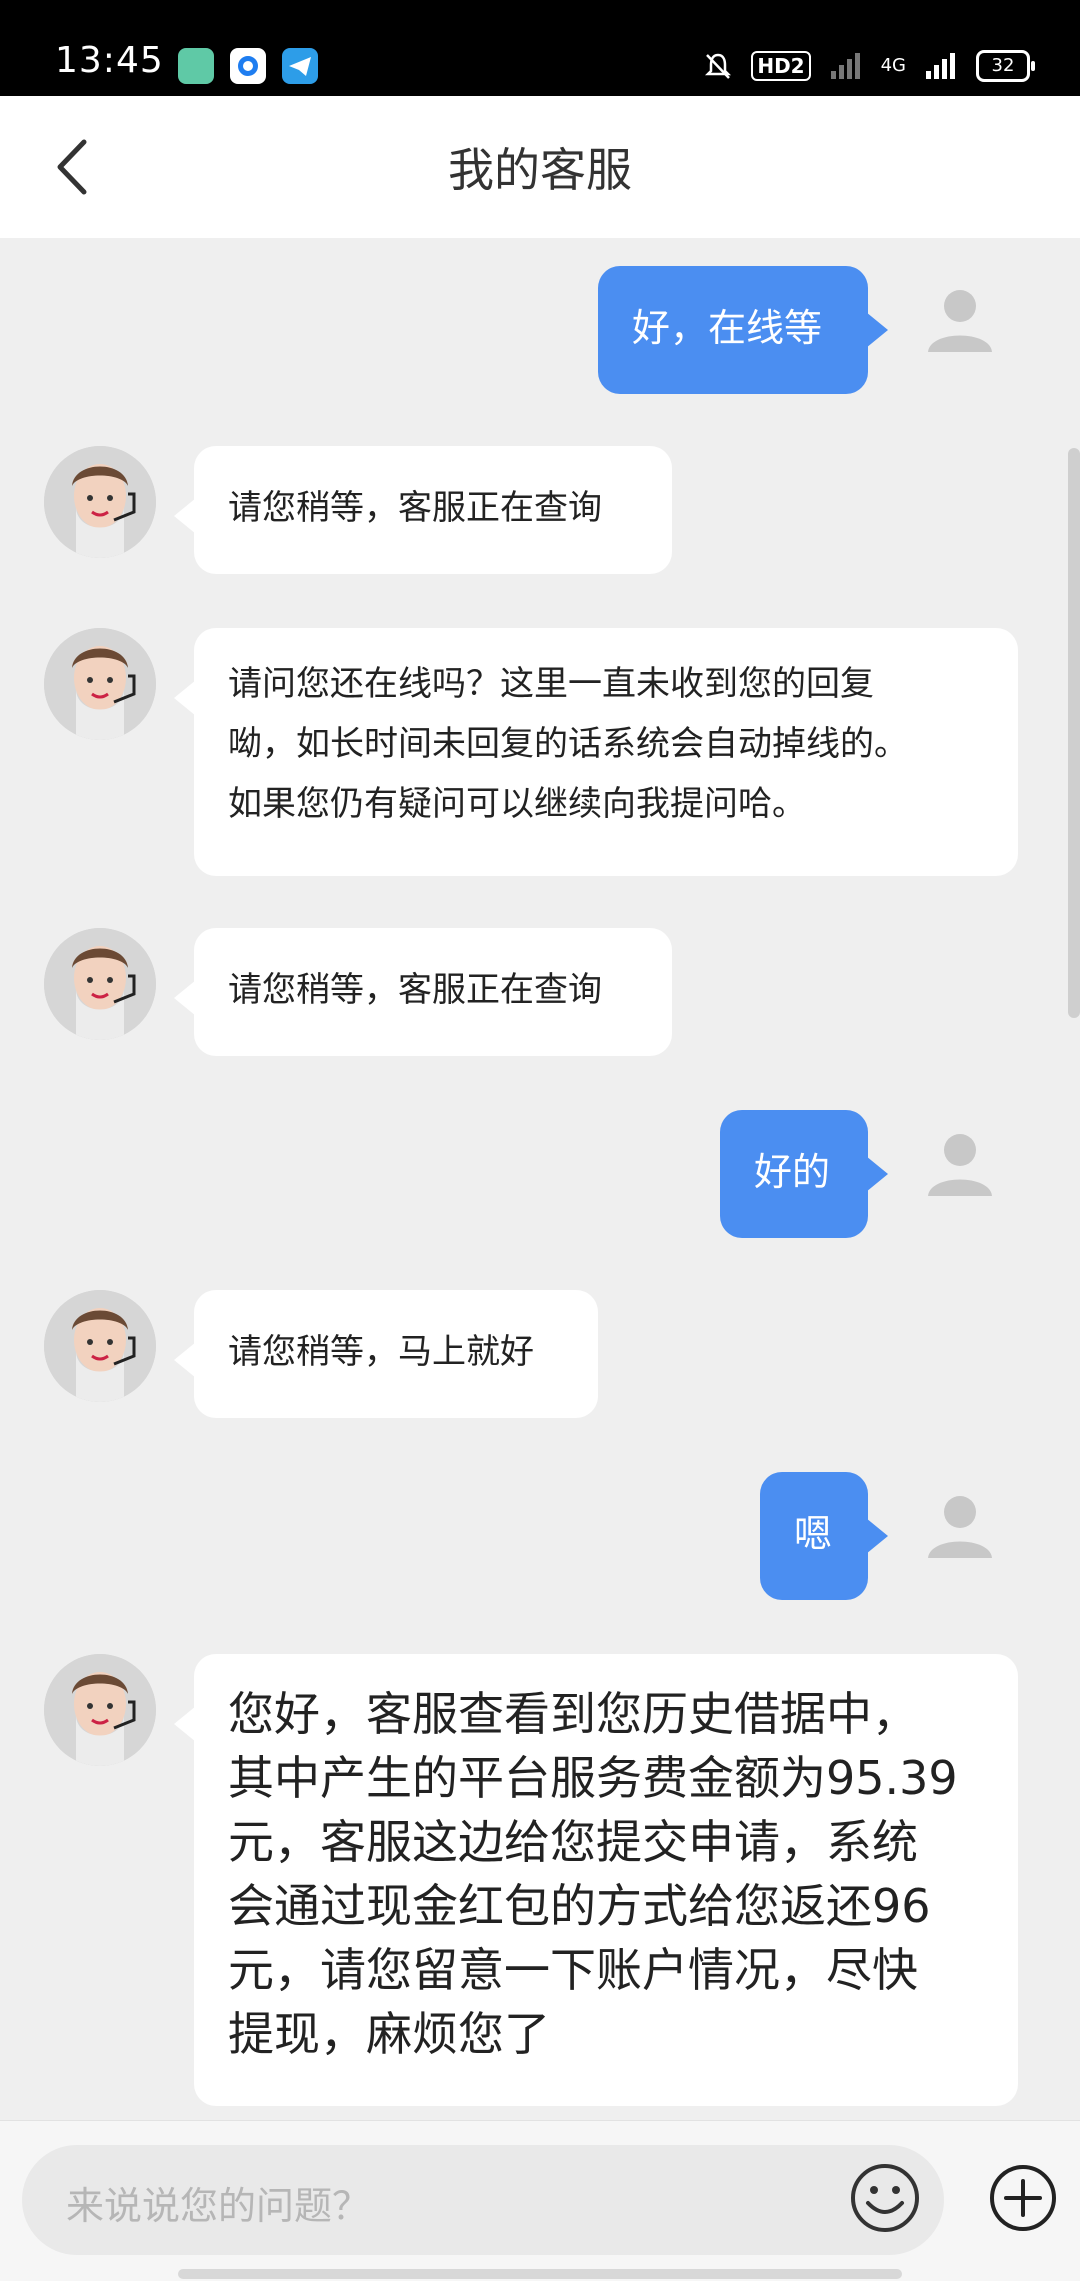  What do you see at coordinates (568, 744) in the screenshot?
I see `message-line: 呦，如长时间未回复的话系统会自动掉线的。` at bounding box center [568, 744].